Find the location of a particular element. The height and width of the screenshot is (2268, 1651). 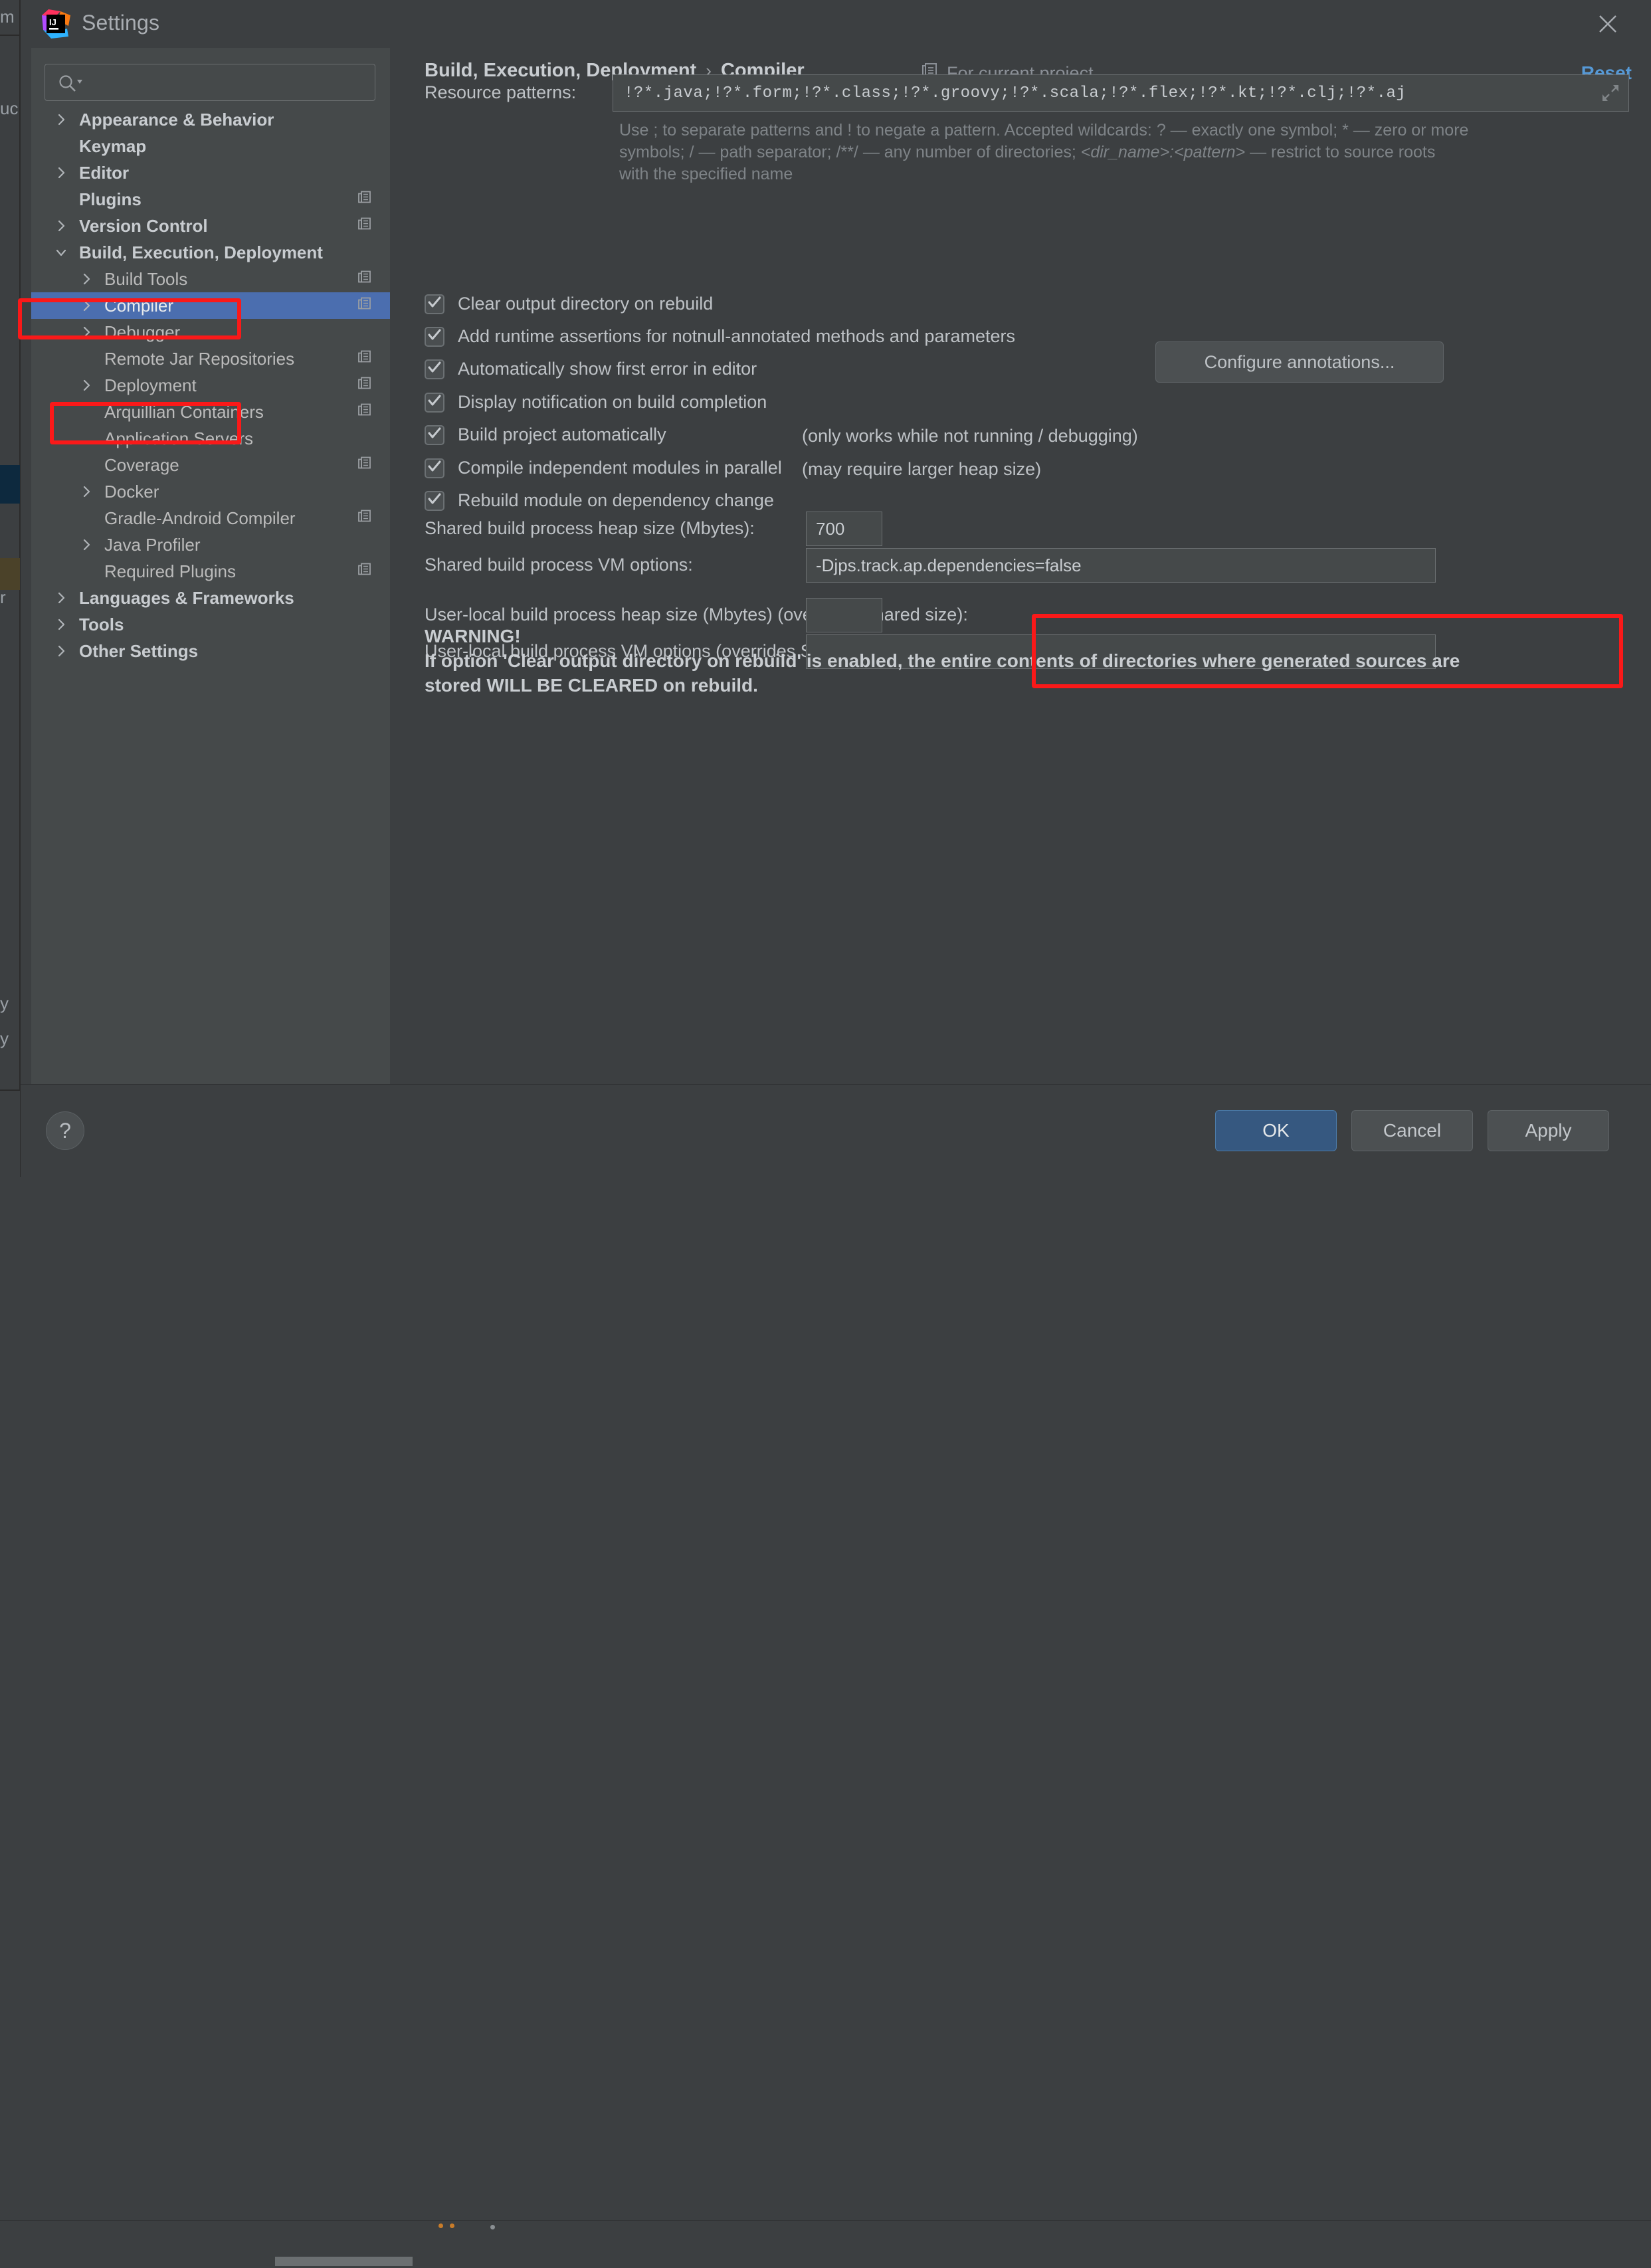

apply-label: Apply is located at coordinates (1548, 1130).